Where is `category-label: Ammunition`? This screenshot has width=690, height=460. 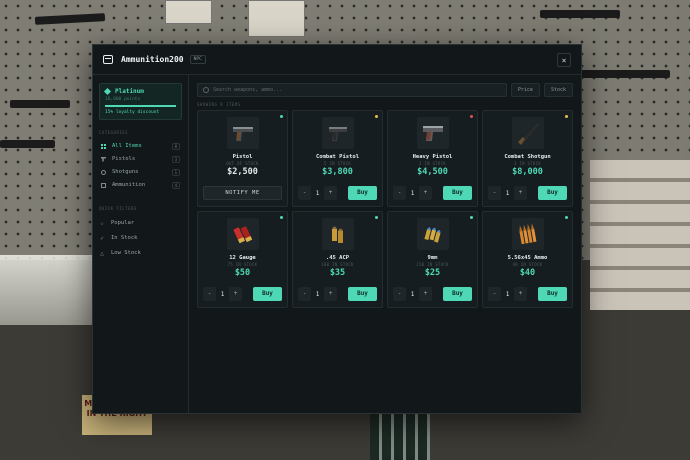 category-label: Ammunition is located at coordinates (129, 185).